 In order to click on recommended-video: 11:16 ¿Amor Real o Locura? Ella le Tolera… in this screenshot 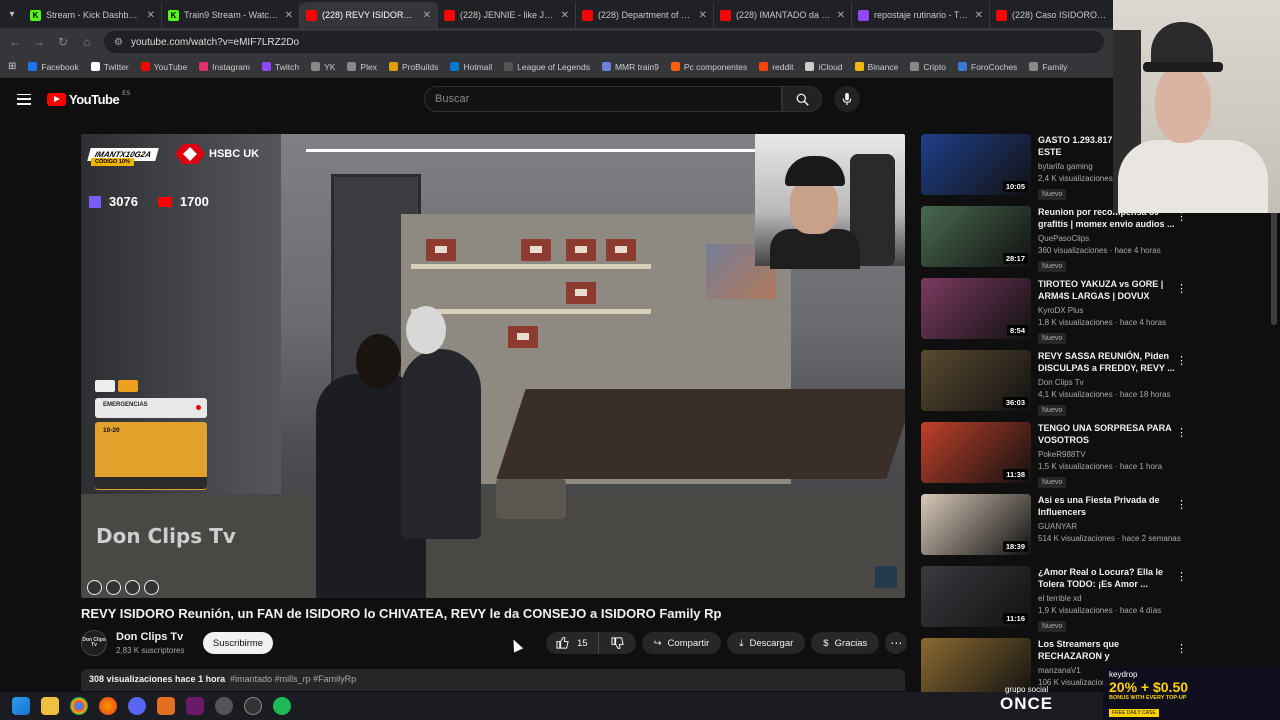, I will do `click(1057, 602)`.